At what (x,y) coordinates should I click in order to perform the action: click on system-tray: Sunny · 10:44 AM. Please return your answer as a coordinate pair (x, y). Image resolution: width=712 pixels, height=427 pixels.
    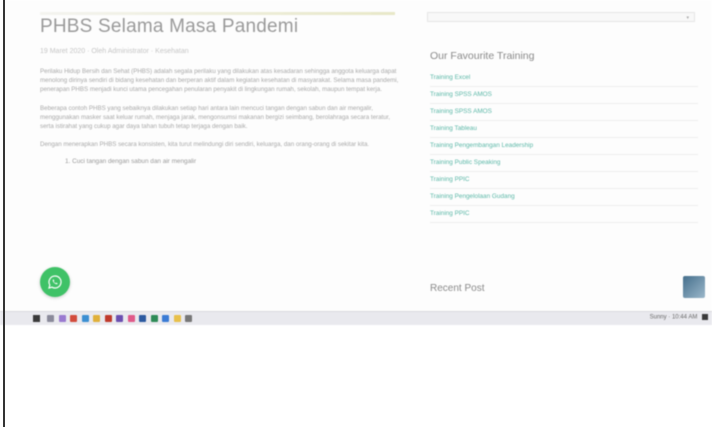
    Looking at the image, I should click on (679, 317).